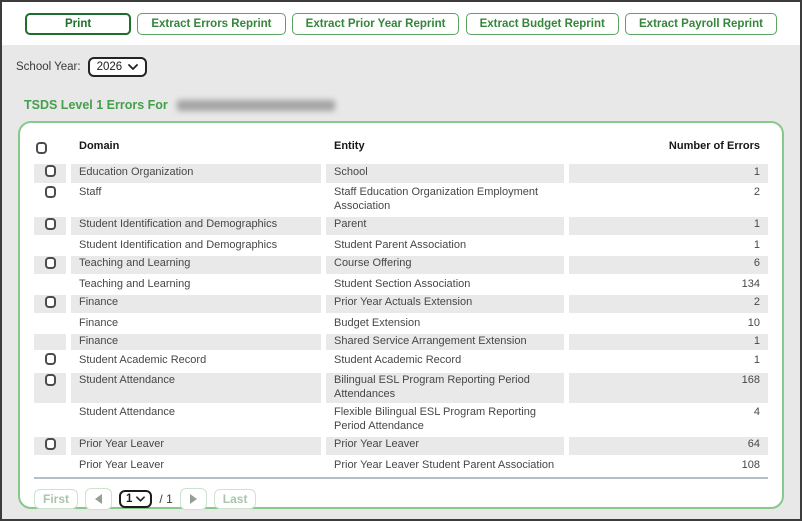  What do you see at coordinates (90, 192) in the screenshot?
I see `domain-cell: Staff` at bounding box center [90, 192].